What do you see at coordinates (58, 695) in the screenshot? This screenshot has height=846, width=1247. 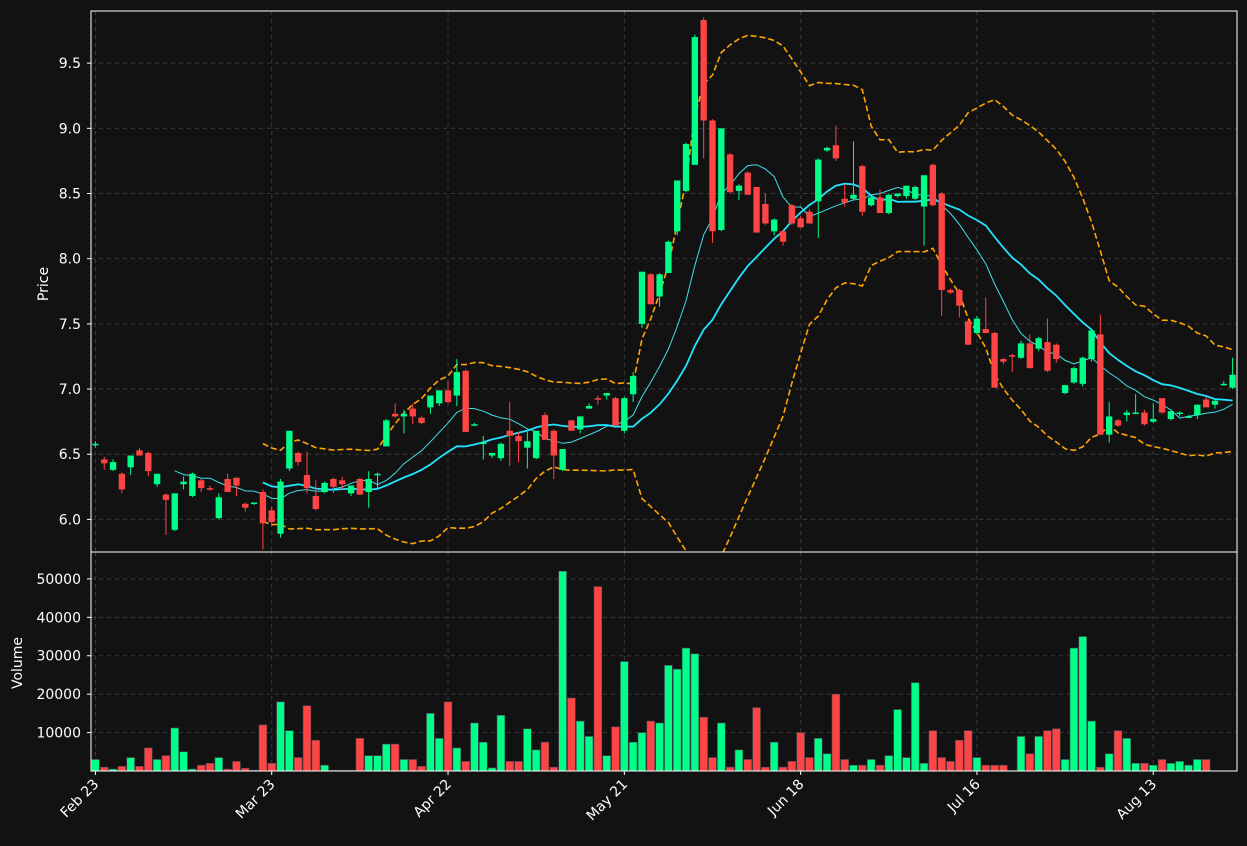 I see `volume-tick-label: 20000` at bounding box center [58, 695].